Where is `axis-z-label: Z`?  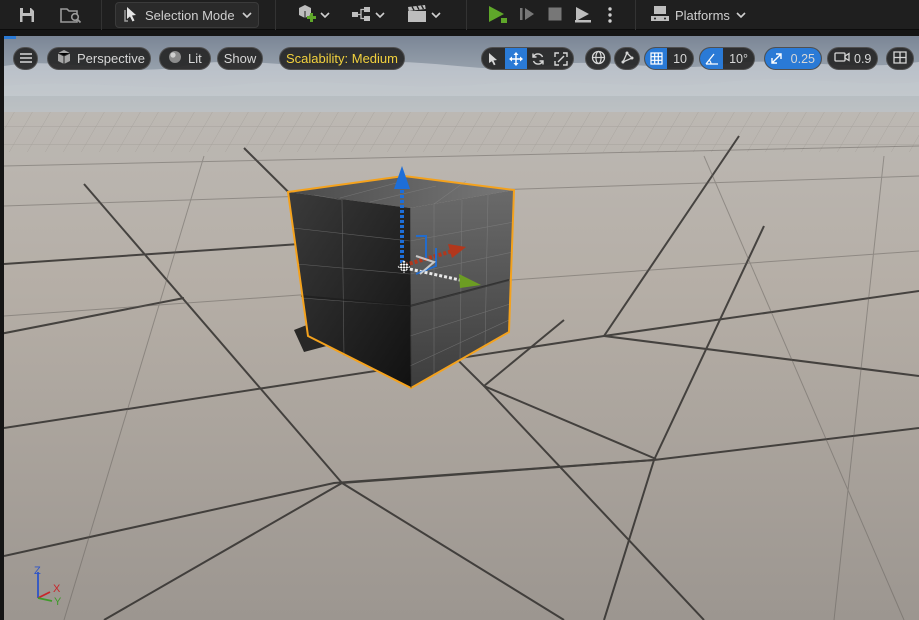 axis-z-label: Z is located at coordinates (37, 571).